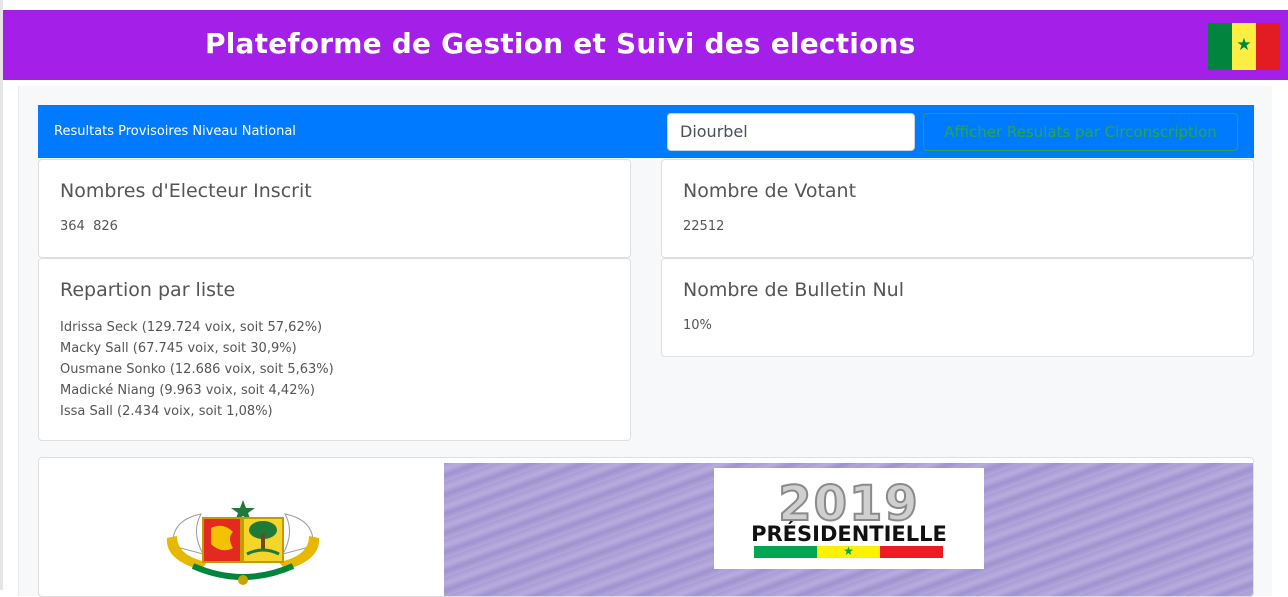  I want to click on repartition-label: Repartion par liste, so click(148, 290).